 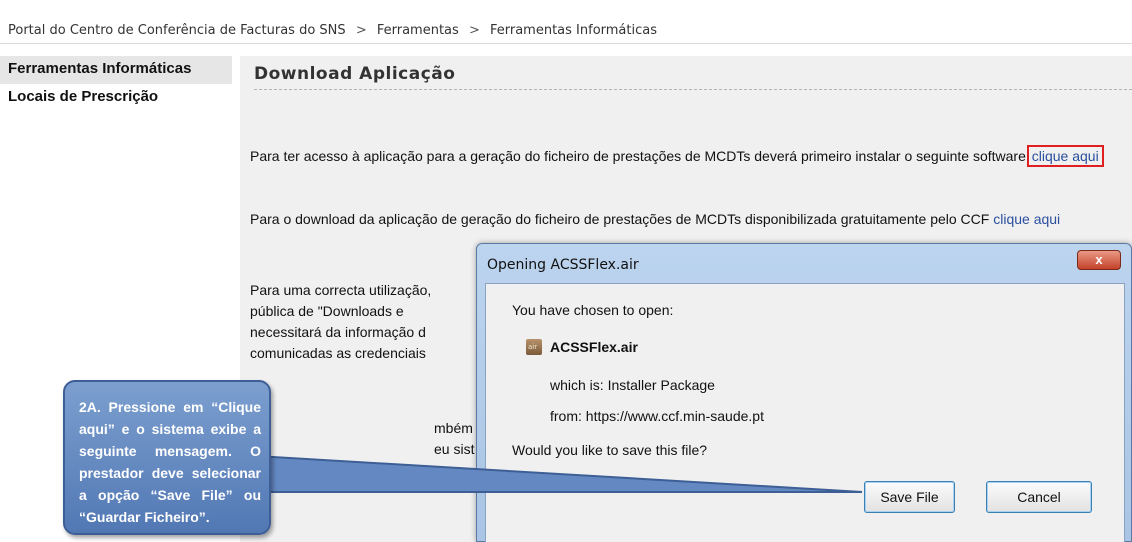 I want to click on paragraph-usage-line: pública de "Downloads e, so click(x=327, y=311).